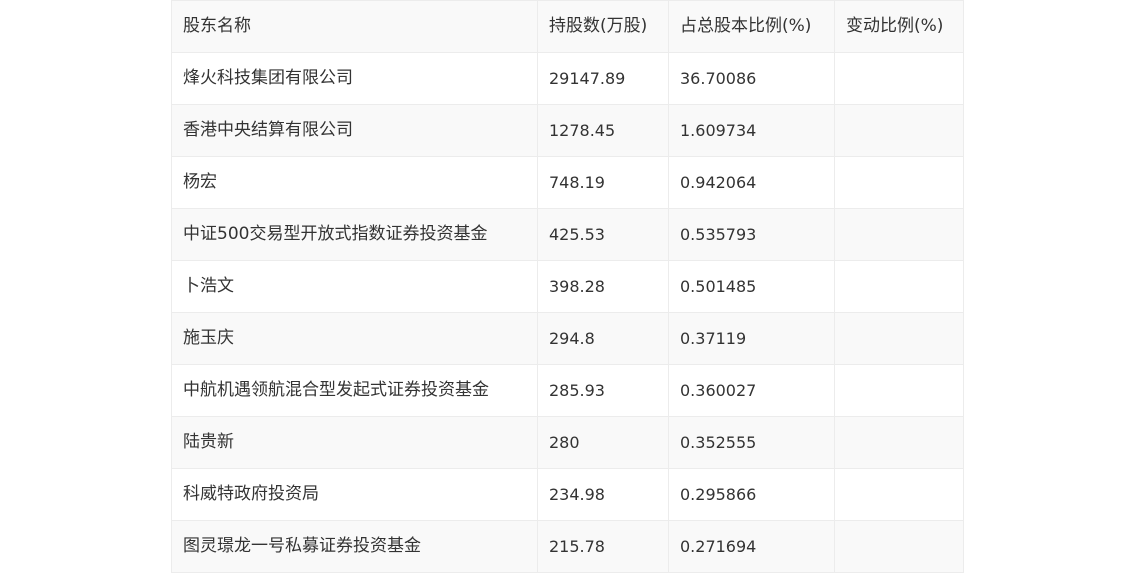 The width and height of the screenshot is (1134, 573). What do you see at coordinates (354, 546) in the screenshot?
I see `shareholder-name: 图灵璟龙一号私募证券投资基金` at bounding box center [354, 546].